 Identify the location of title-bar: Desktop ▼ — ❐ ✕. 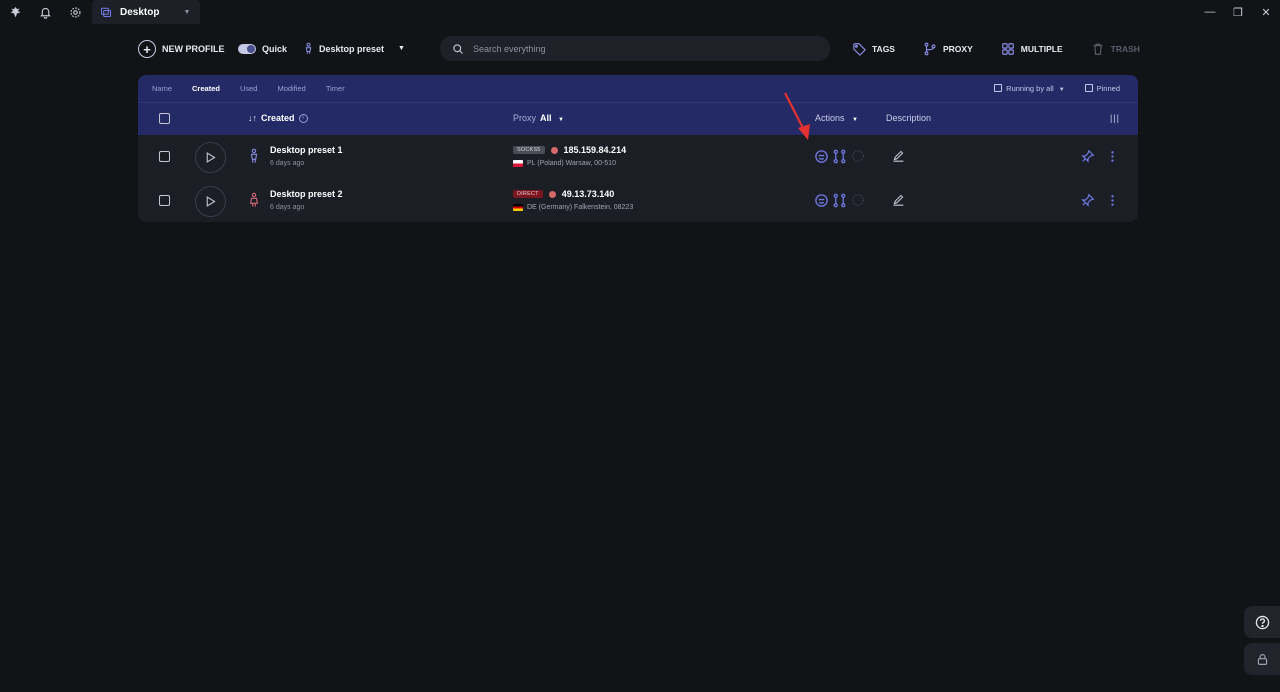
(640, 12).